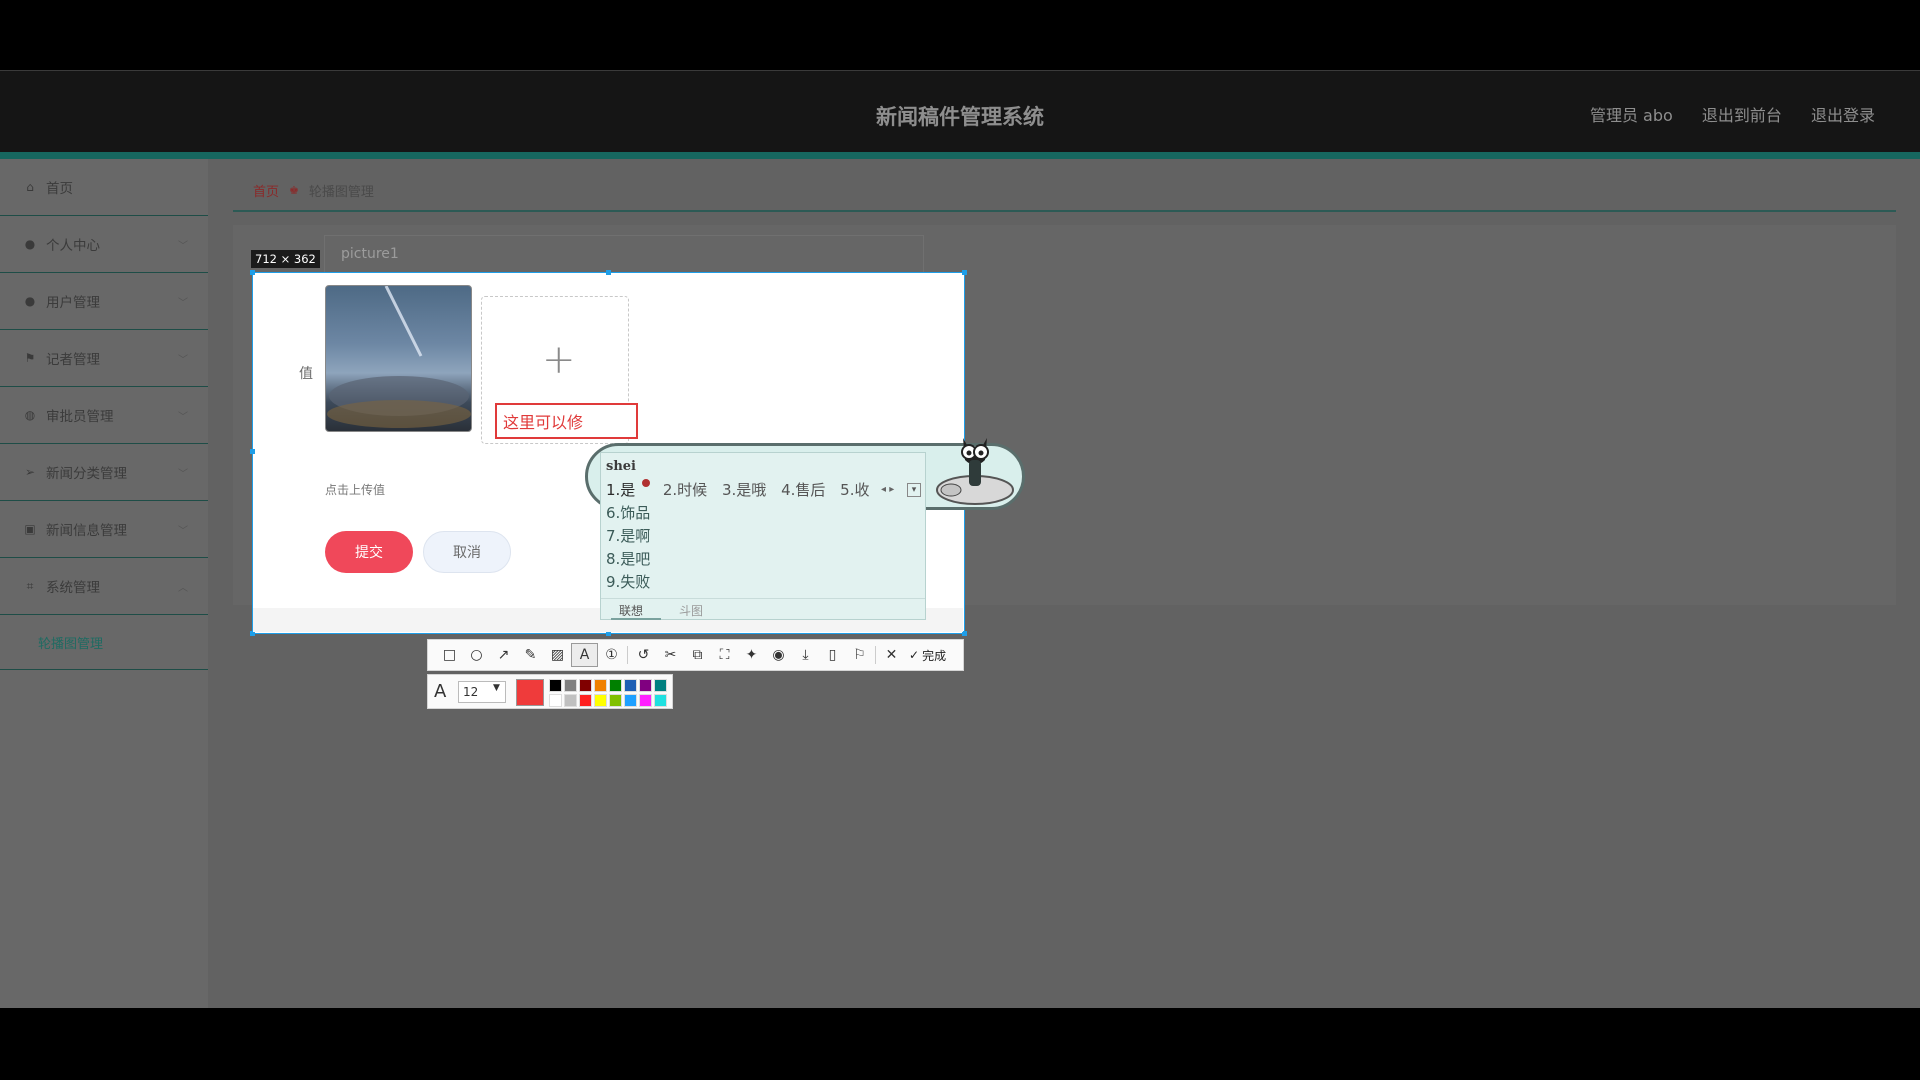 This screenshot has width=1920, height=1080. I want to click on rectangle-icon: □, so click(449, 655).